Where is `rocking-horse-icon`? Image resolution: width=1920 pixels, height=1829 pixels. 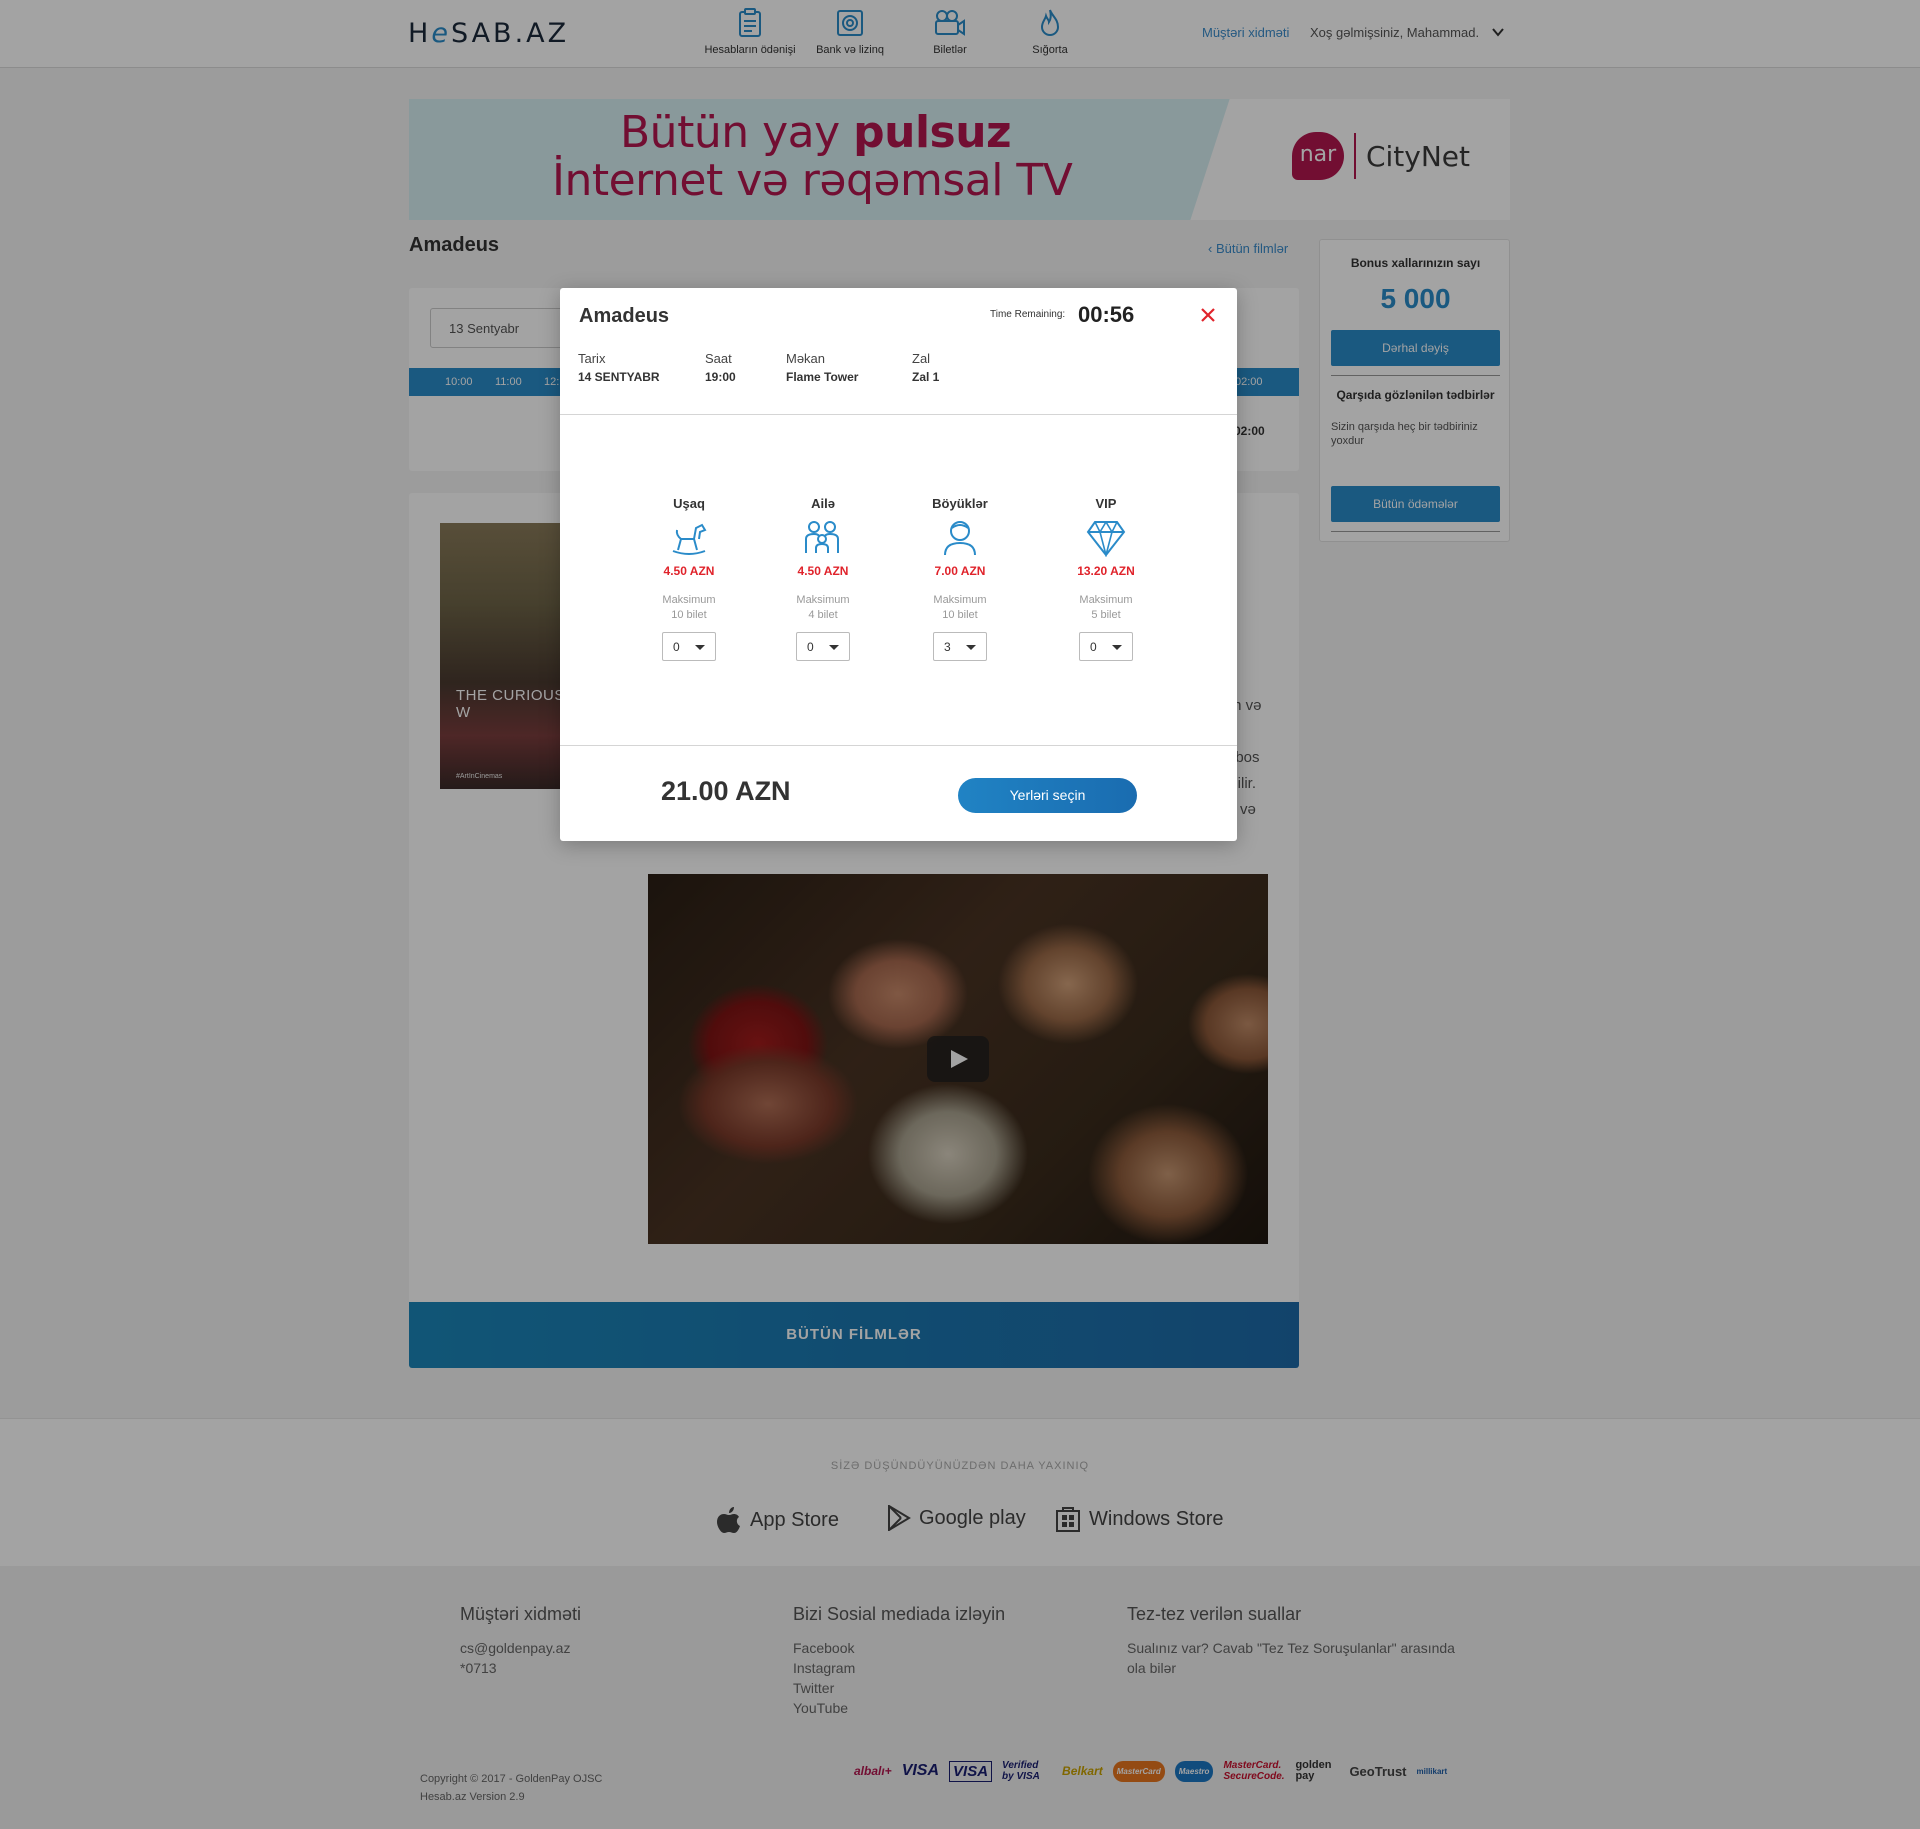 rocking-horse-icon is located at coordinates (689, 539).